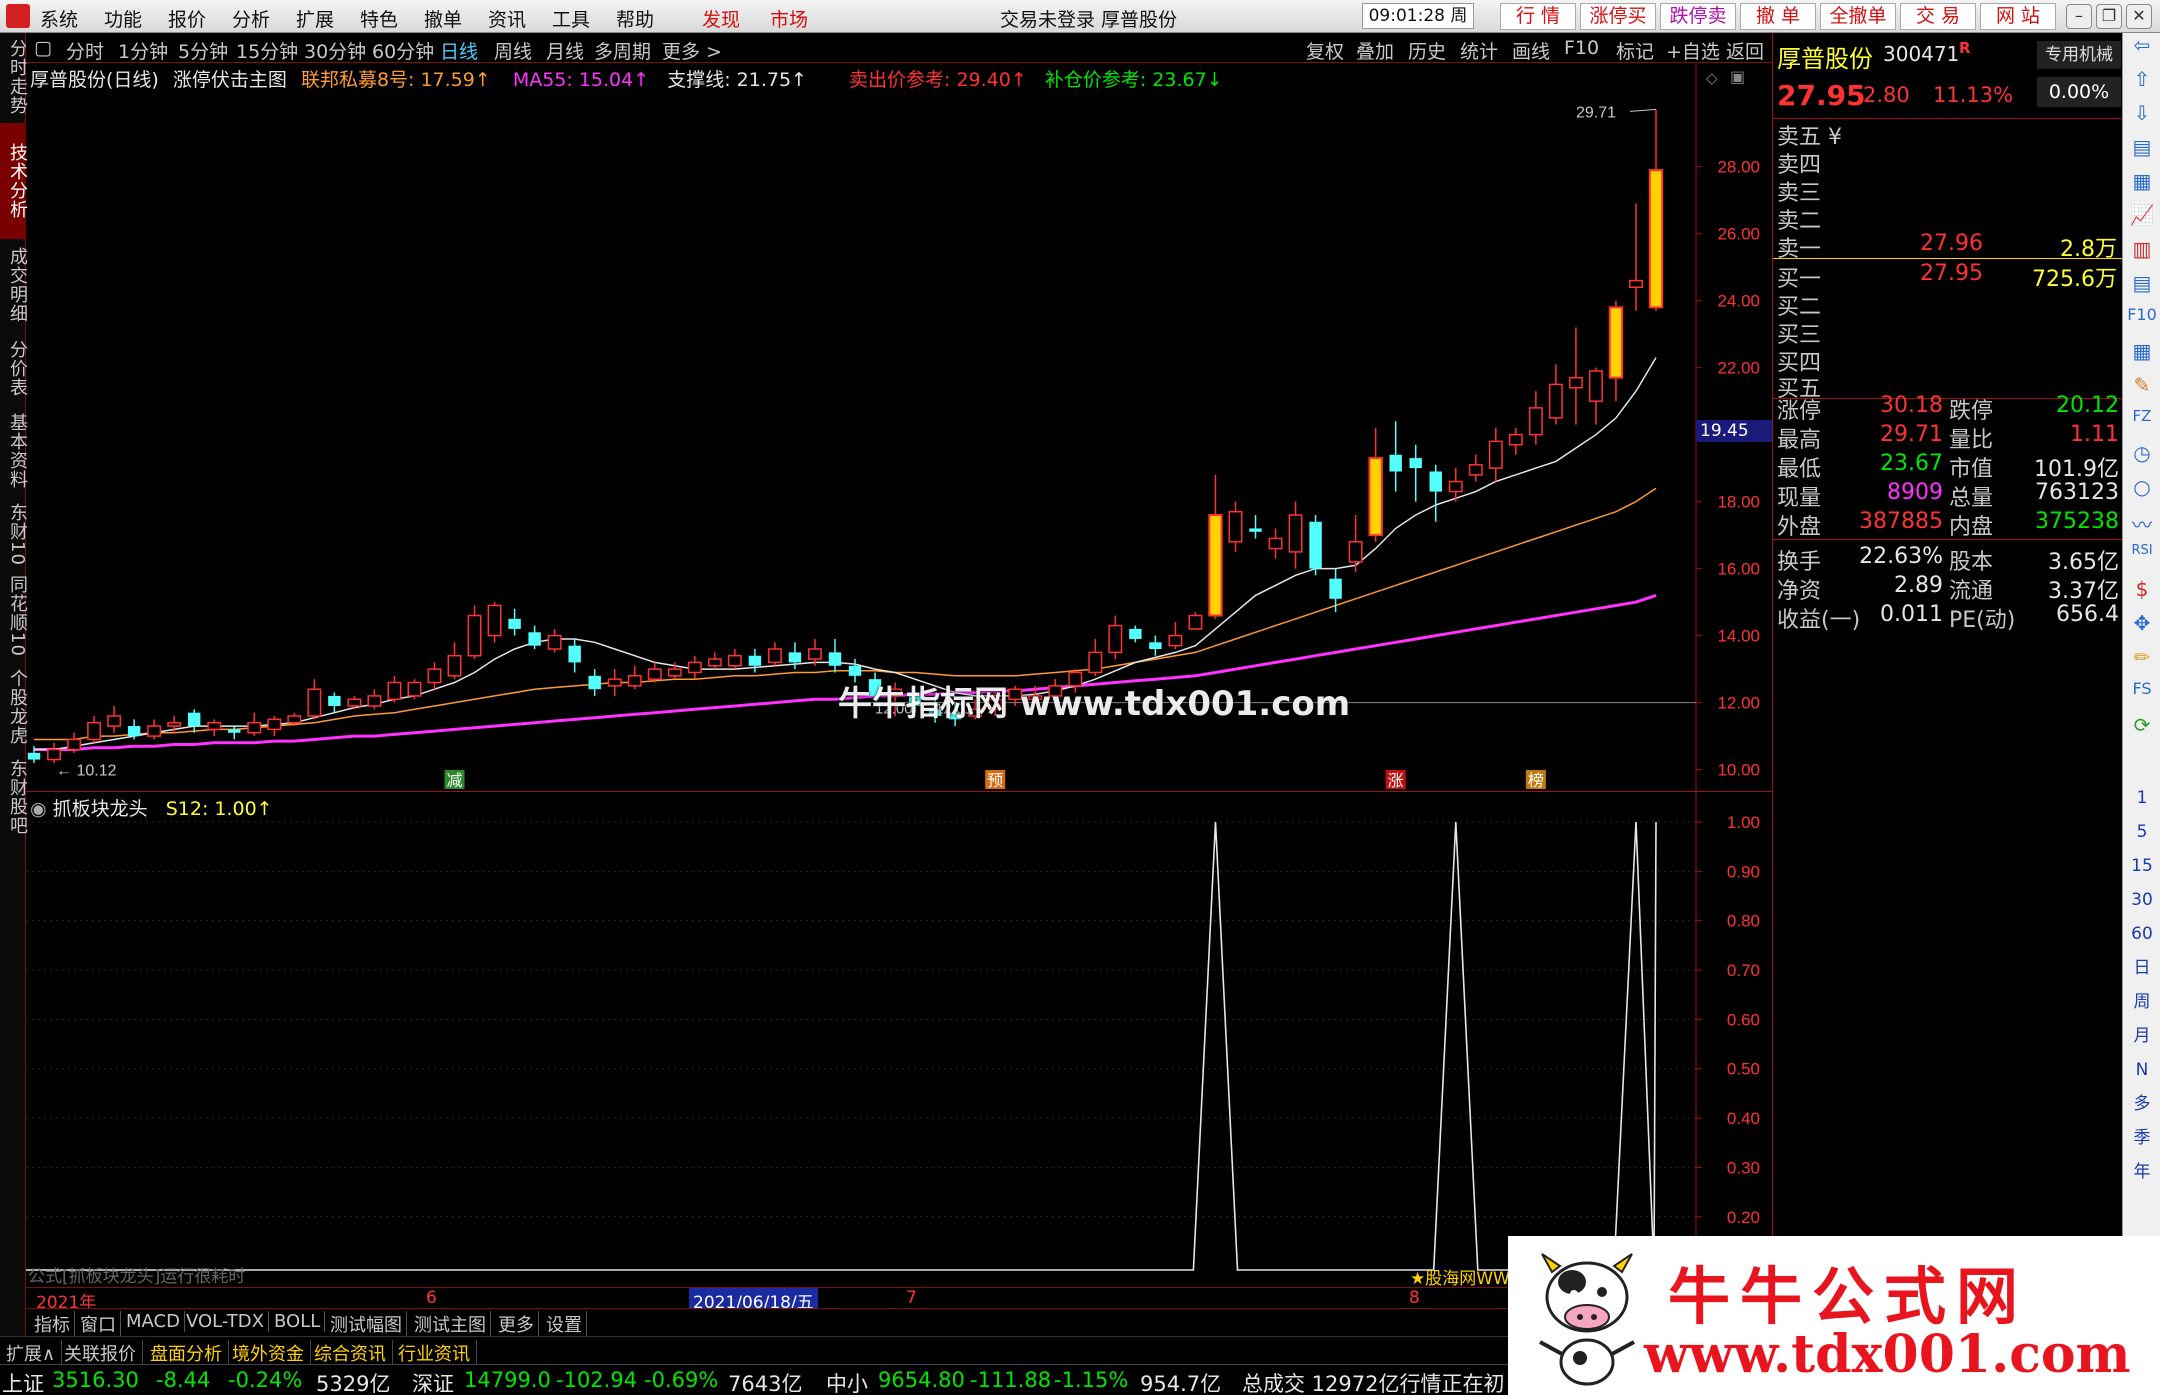 This screenshot has width=2160, height=1395. I want to click on index-zx-name: 中小, so click(847, 1381).